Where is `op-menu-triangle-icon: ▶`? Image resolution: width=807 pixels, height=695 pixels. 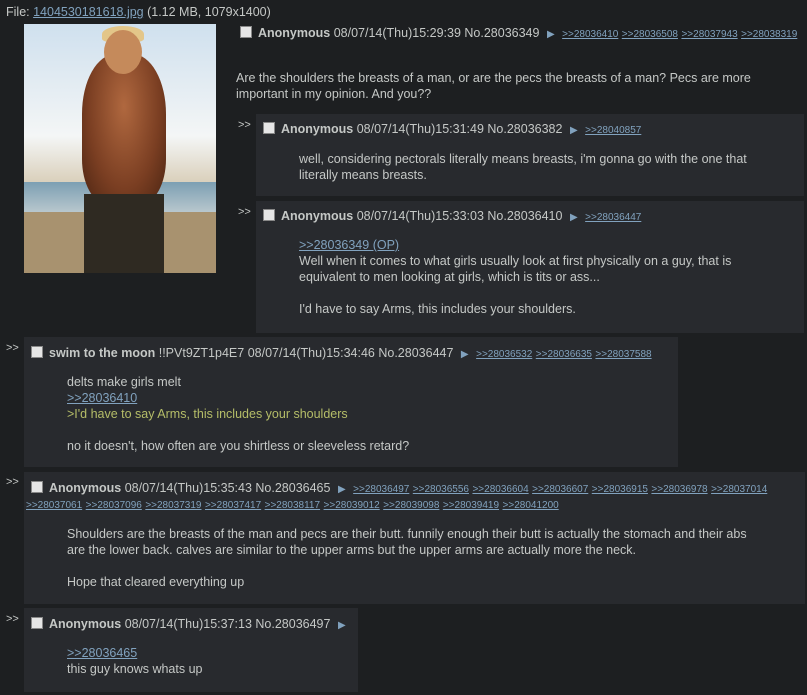
op-menu-triangle-icon: ▶ is located at coordinates (551, 34).